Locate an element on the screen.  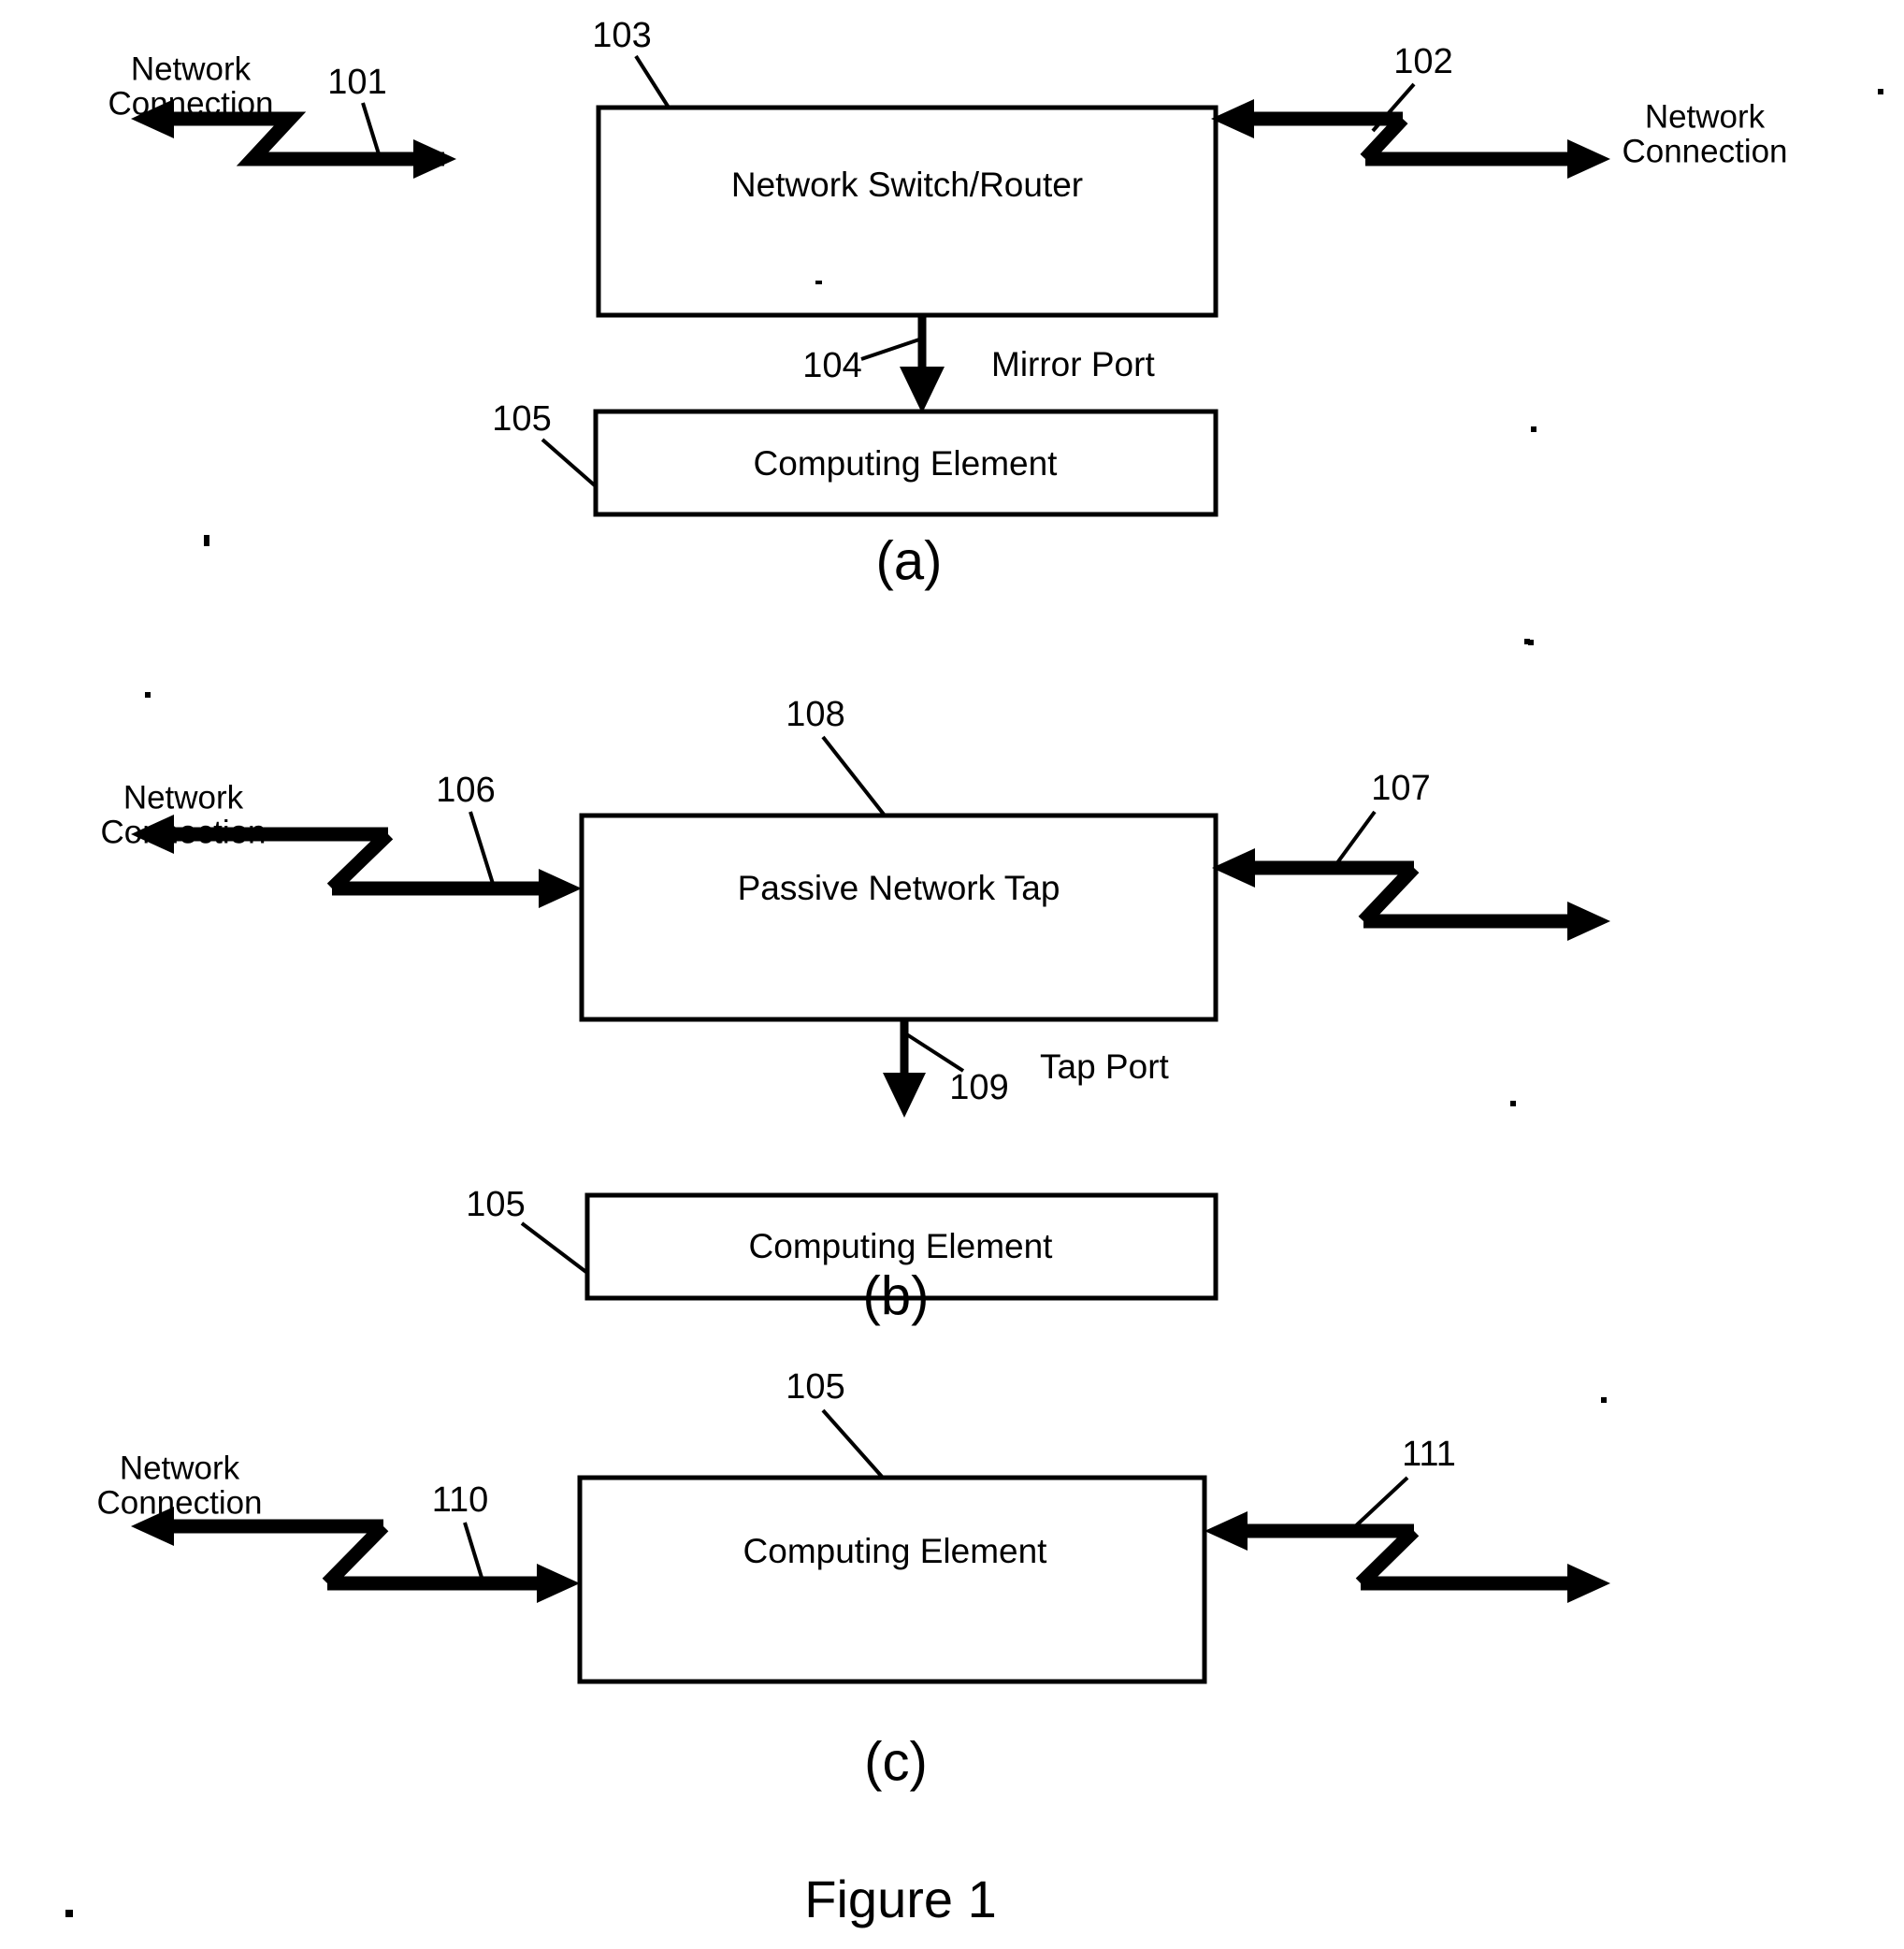
ref-108-leader-line is located at coordinates (854, 776).